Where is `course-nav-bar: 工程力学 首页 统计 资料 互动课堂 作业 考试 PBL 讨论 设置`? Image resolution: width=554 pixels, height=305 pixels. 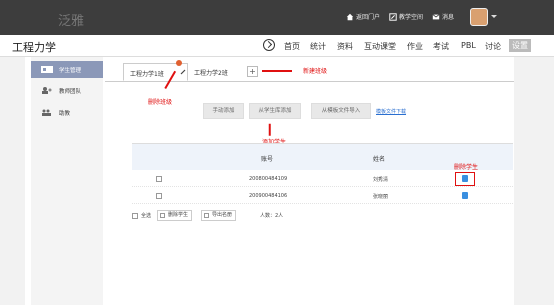 course-nav-bar: 工程力学 首页 统计 资料 互动课堂 作业 考试 PBL 讨论 设置 is located at coordinates (277, 46).